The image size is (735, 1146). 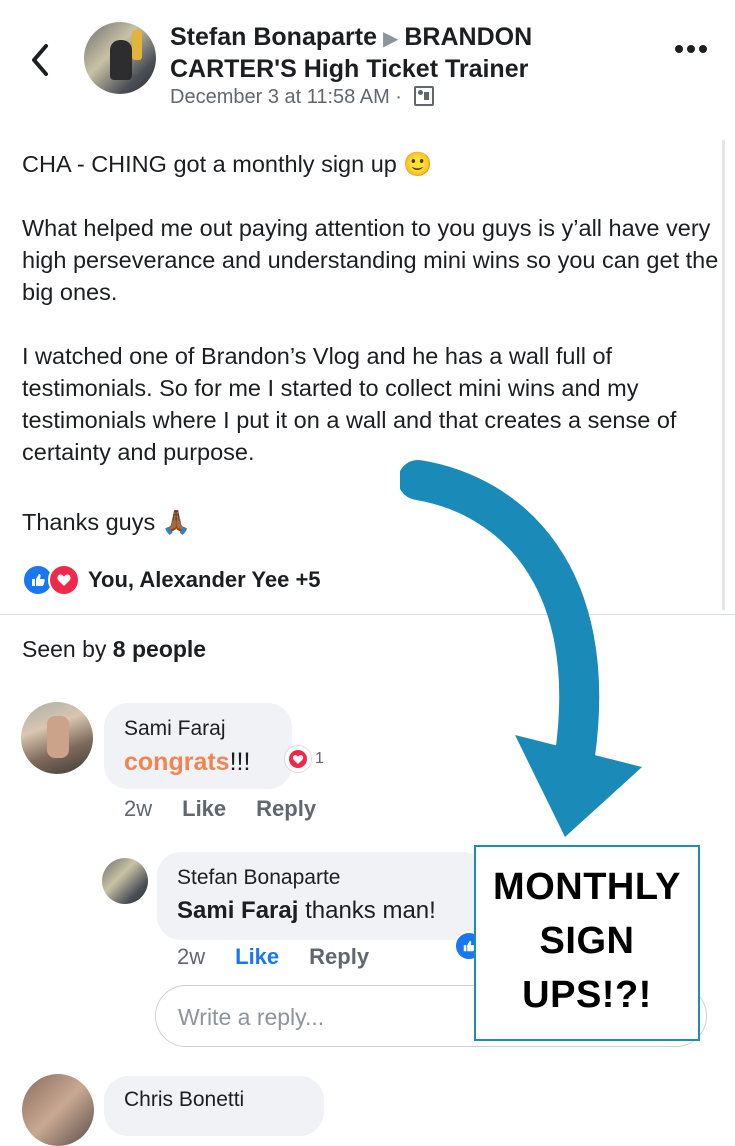 I want to click on comment-text: congrats!!!, so click(x=187, y=762).